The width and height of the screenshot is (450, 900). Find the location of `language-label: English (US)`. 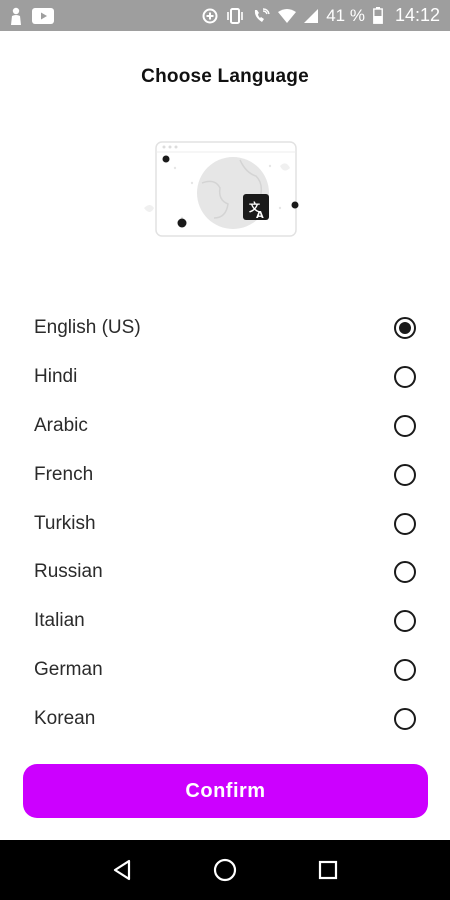

language-label: English (US) is located at coordinates (87, 328).